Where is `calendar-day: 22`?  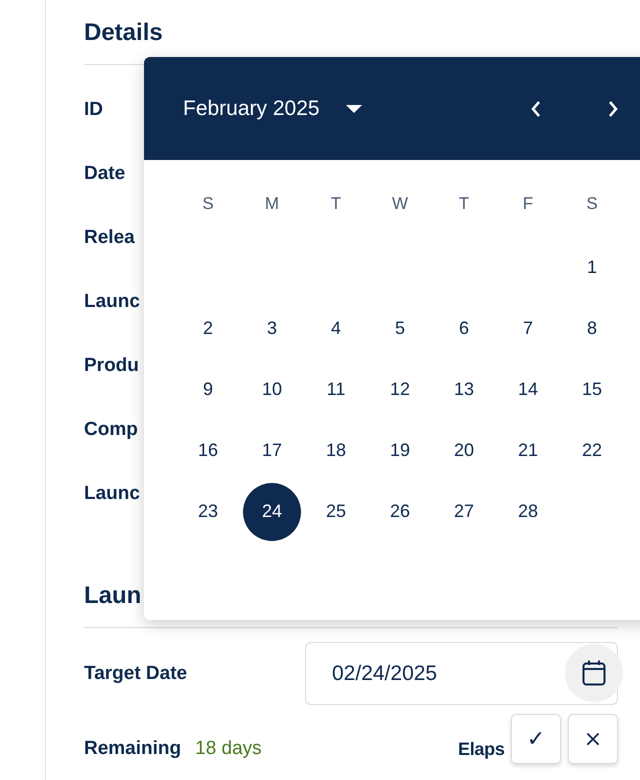
calendar-day: 22 is located at coordinates (592, 451).